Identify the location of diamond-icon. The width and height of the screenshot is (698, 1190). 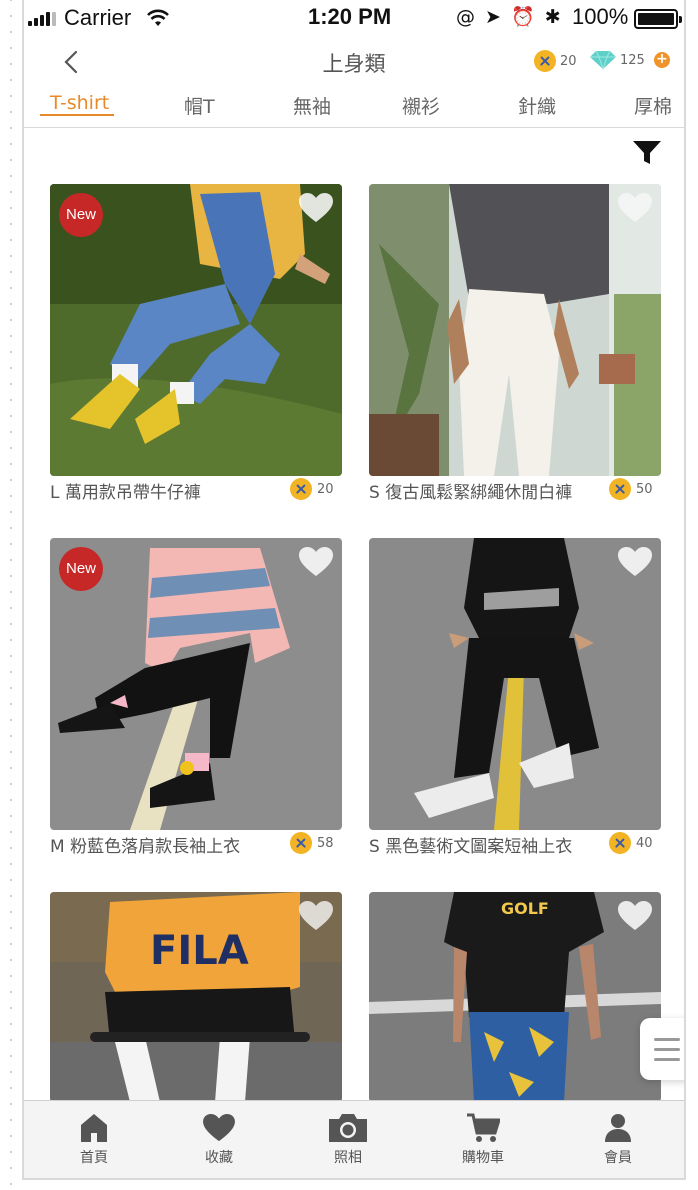
(603, 60).